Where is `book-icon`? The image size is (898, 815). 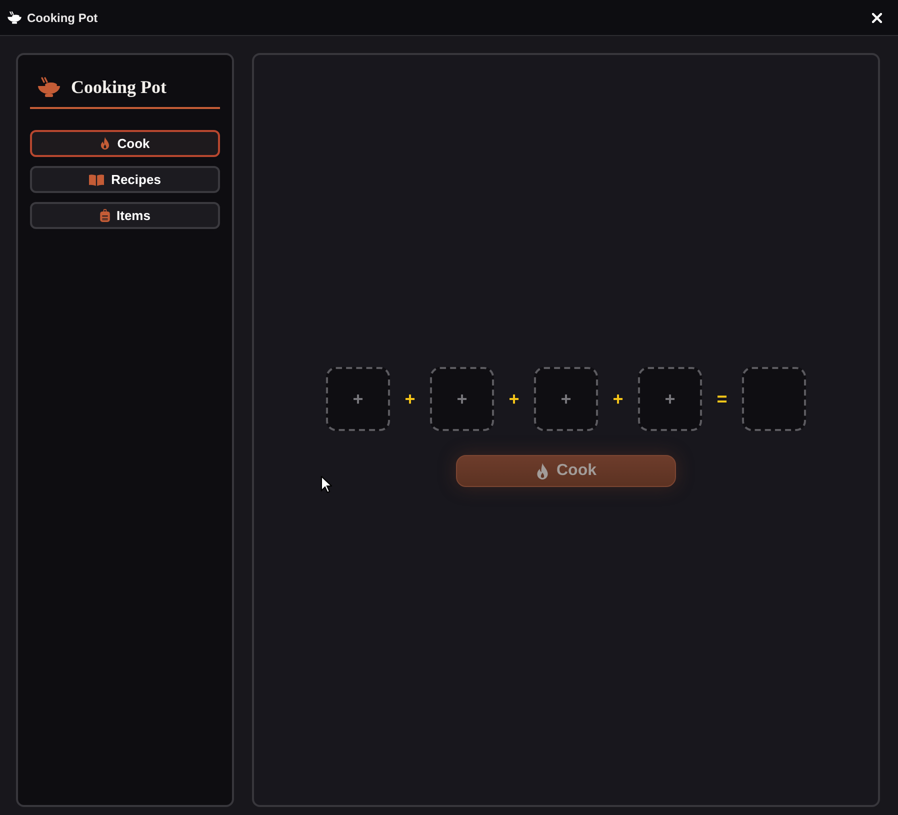
book-icon is located at coordinates (96, 180).